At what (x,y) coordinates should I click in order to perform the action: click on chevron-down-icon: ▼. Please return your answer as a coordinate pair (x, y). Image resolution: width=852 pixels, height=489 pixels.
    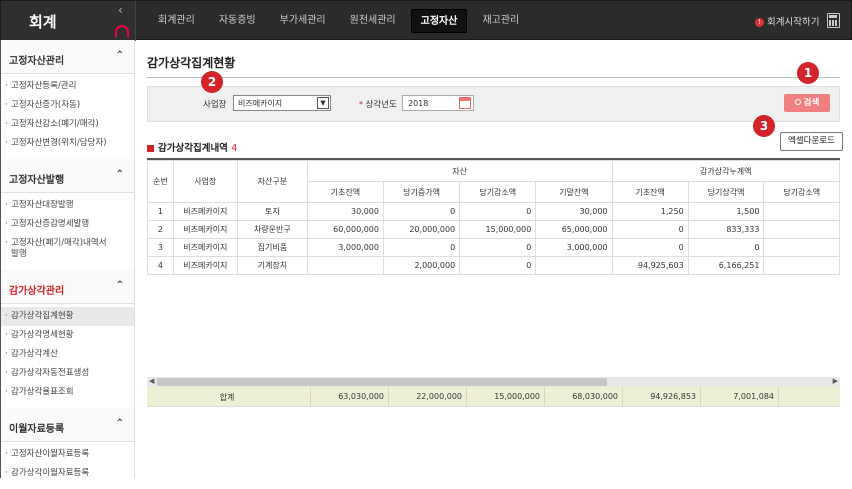
    Looking at the image, I should click on (323, 103).